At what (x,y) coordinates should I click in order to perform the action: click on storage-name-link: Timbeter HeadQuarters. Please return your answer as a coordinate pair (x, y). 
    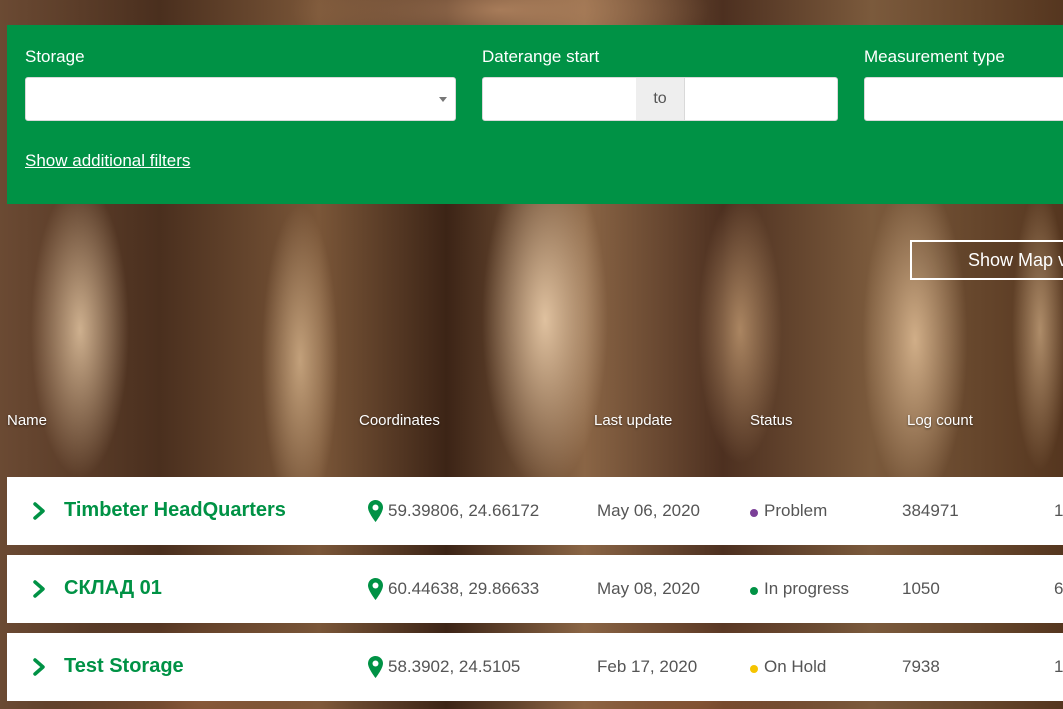
    Looking at the image, I should click on (175, 510).